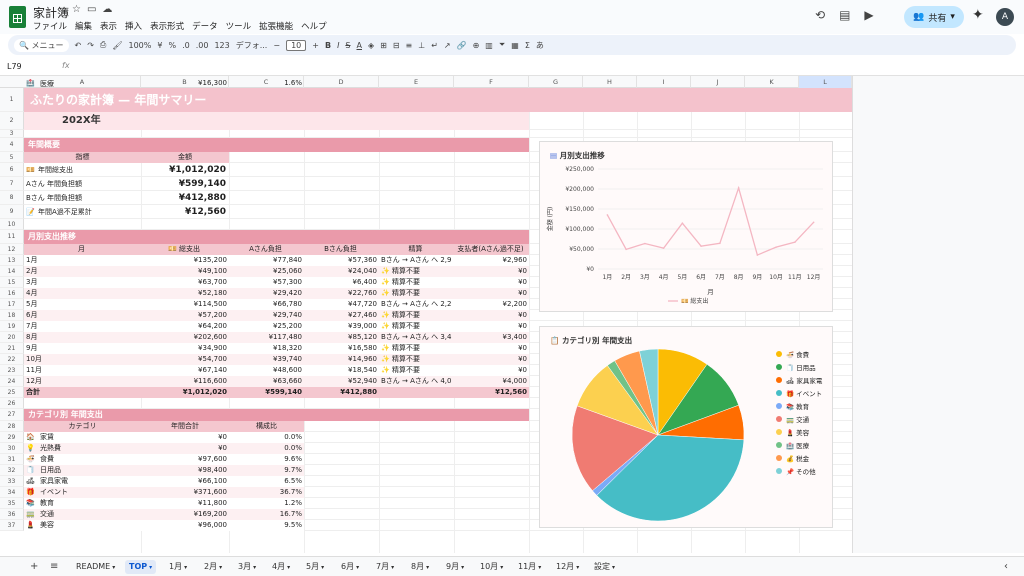  I want to click on insert-comment-icon: ⊕, so click(476, 45).